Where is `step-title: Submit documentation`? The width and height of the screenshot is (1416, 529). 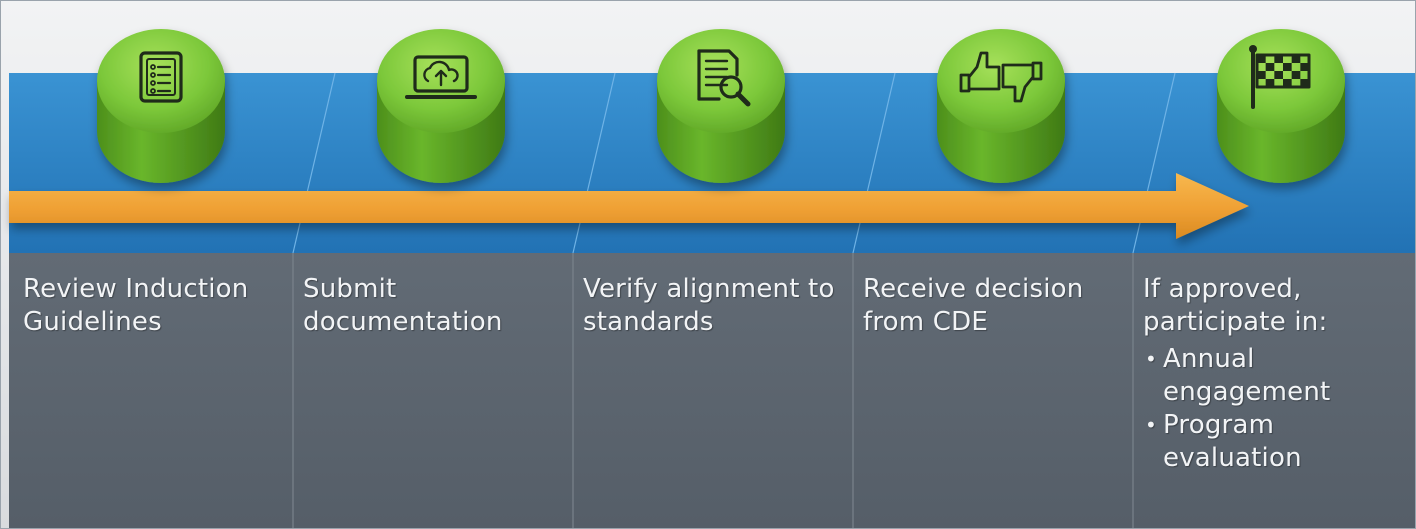
step-title: Submit documentation is located at coordinates (403, 305).